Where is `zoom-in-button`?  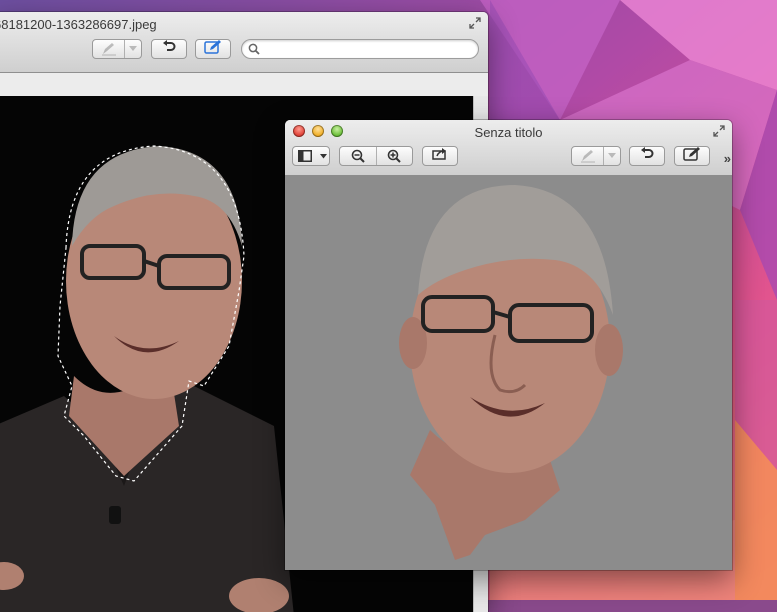 zoom-in-button is located at coordinates (394, 156).